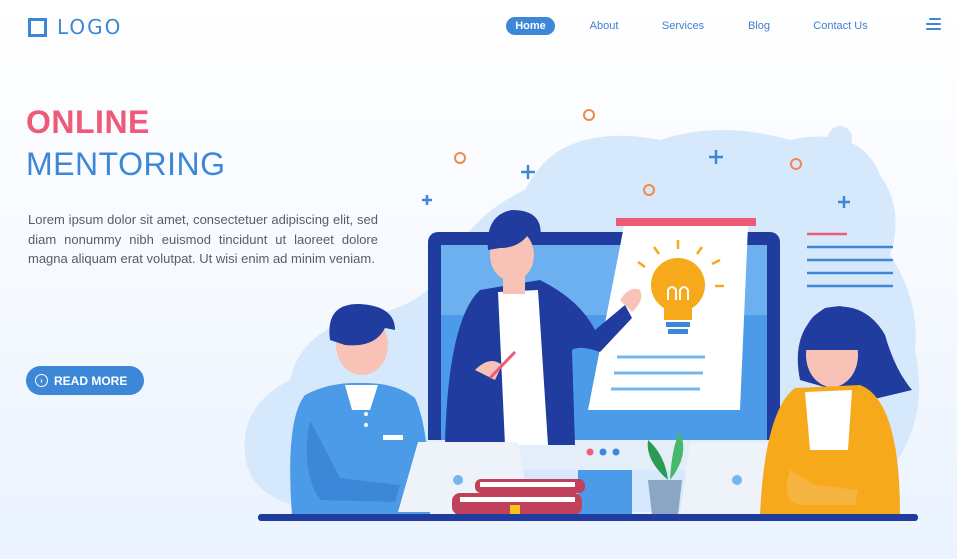  What do you see at coordinates (840, 26) in the screenshot?
I see `nav-contact-us: Contact Us` at bounding box center [840, 26].